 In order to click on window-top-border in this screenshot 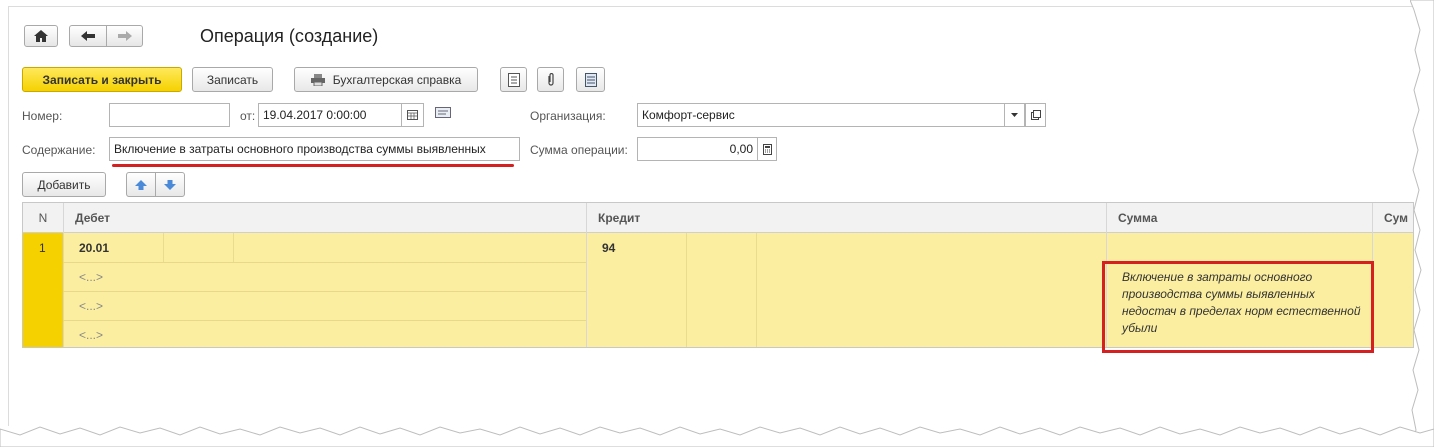, I will do `click(713, 6)`.